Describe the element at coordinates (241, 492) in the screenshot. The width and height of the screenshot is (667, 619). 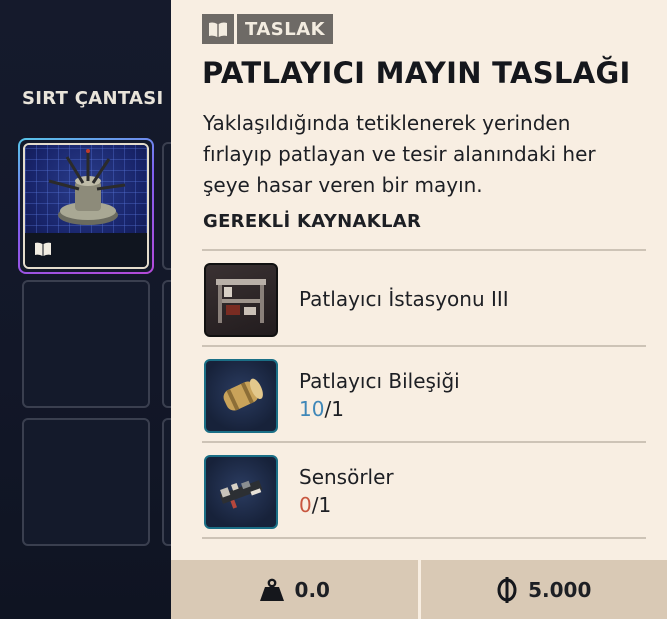
I see `sensors-icon` at that location.